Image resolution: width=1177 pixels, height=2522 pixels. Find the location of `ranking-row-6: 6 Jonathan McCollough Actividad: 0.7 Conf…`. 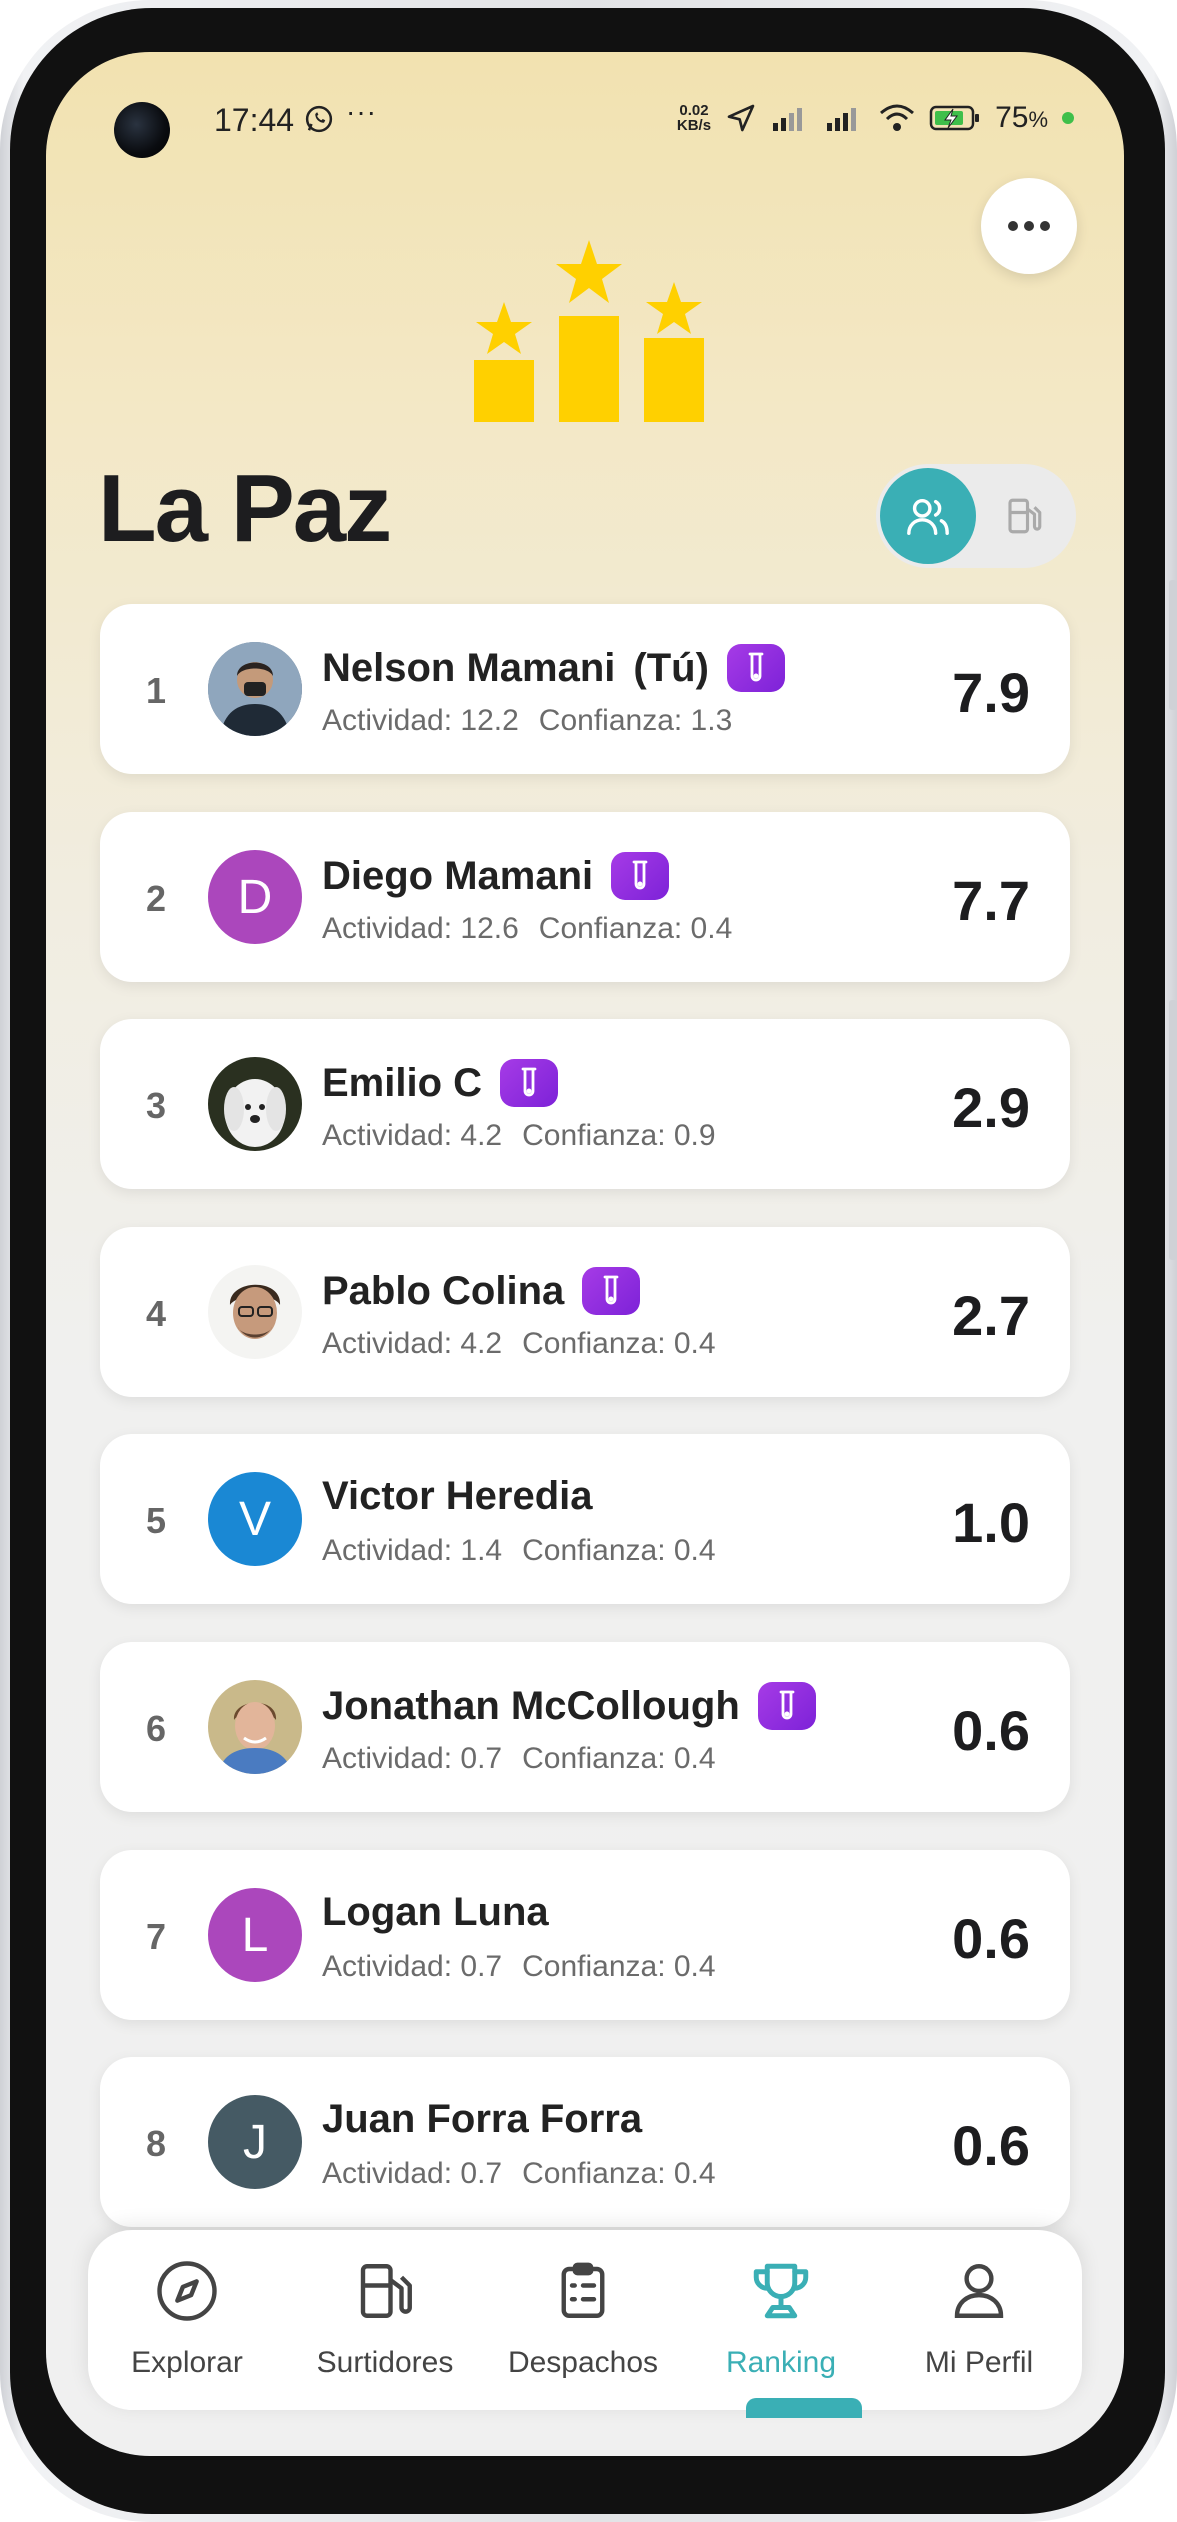

ranking-row-6: 6 Jonathan McCollough Actividad: 0.7 Conf… is located at coordinates (585, 1727).